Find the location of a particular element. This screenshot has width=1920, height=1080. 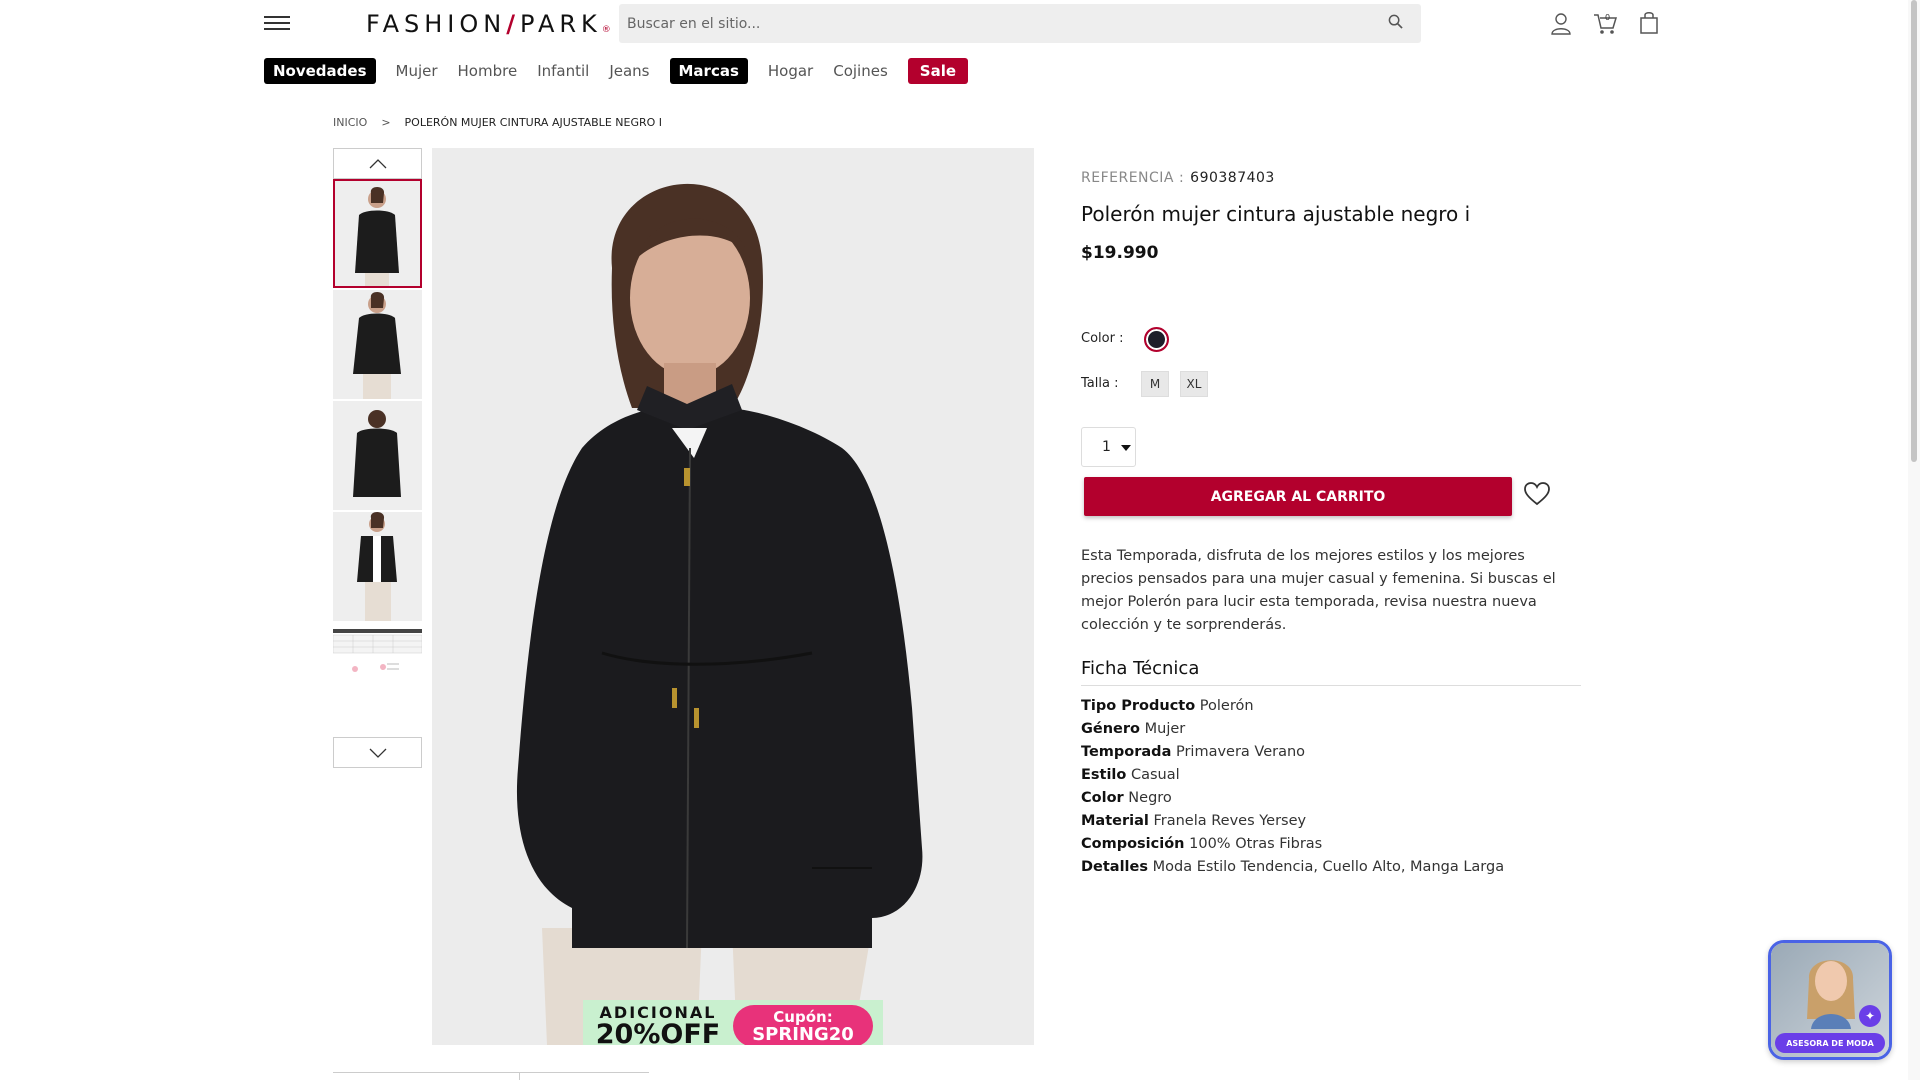

jacket-open-image is located at coordinates (377, 566).